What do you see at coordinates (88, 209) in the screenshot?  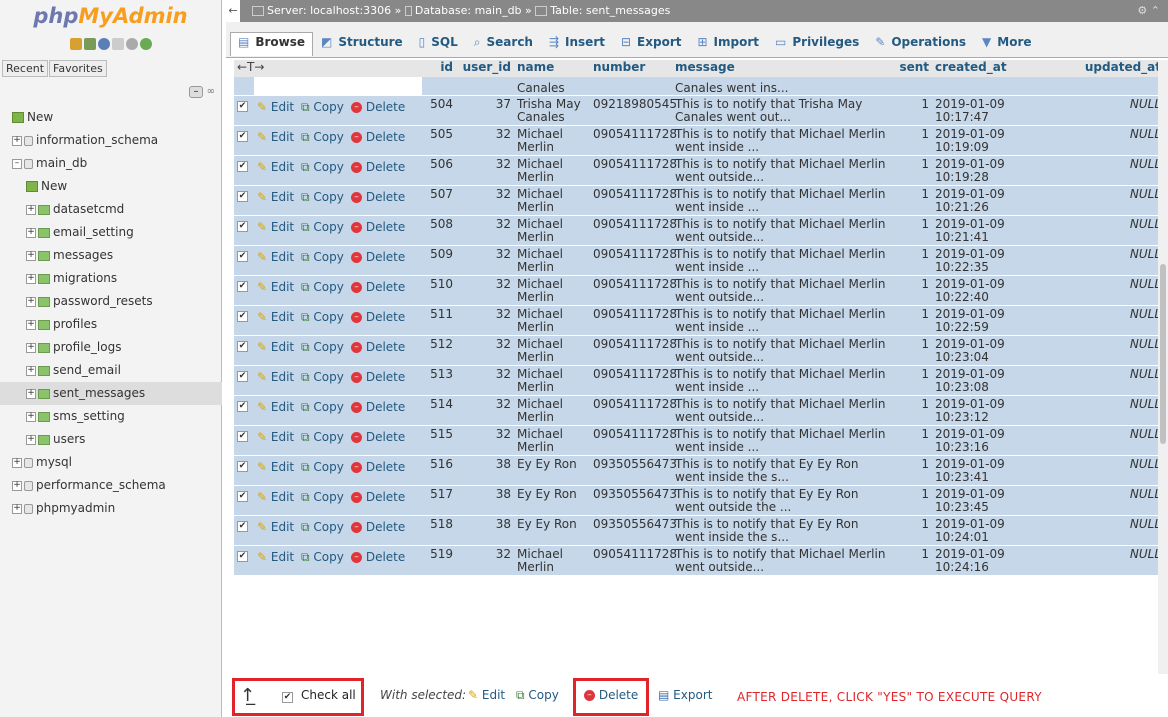 I see `tree-item-label: datasetcmd` at bounding box center [88, 209].